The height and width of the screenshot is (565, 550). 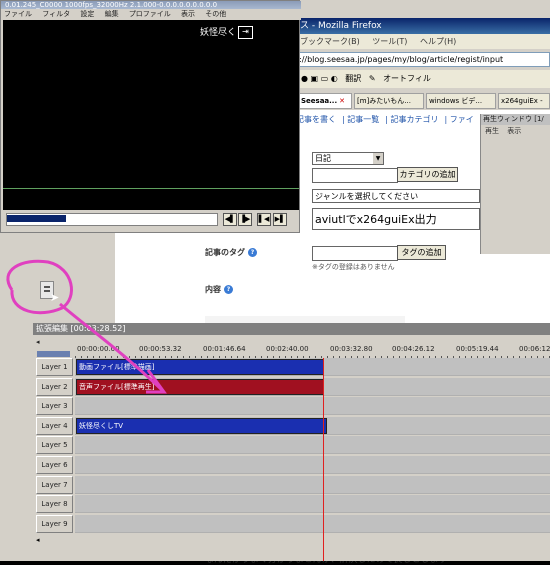 I want to click on bookmarks-toolbar: ● ▣ ▭ ◐ 翻訳 ✎ オートフィル, so click(x=423, y=79).